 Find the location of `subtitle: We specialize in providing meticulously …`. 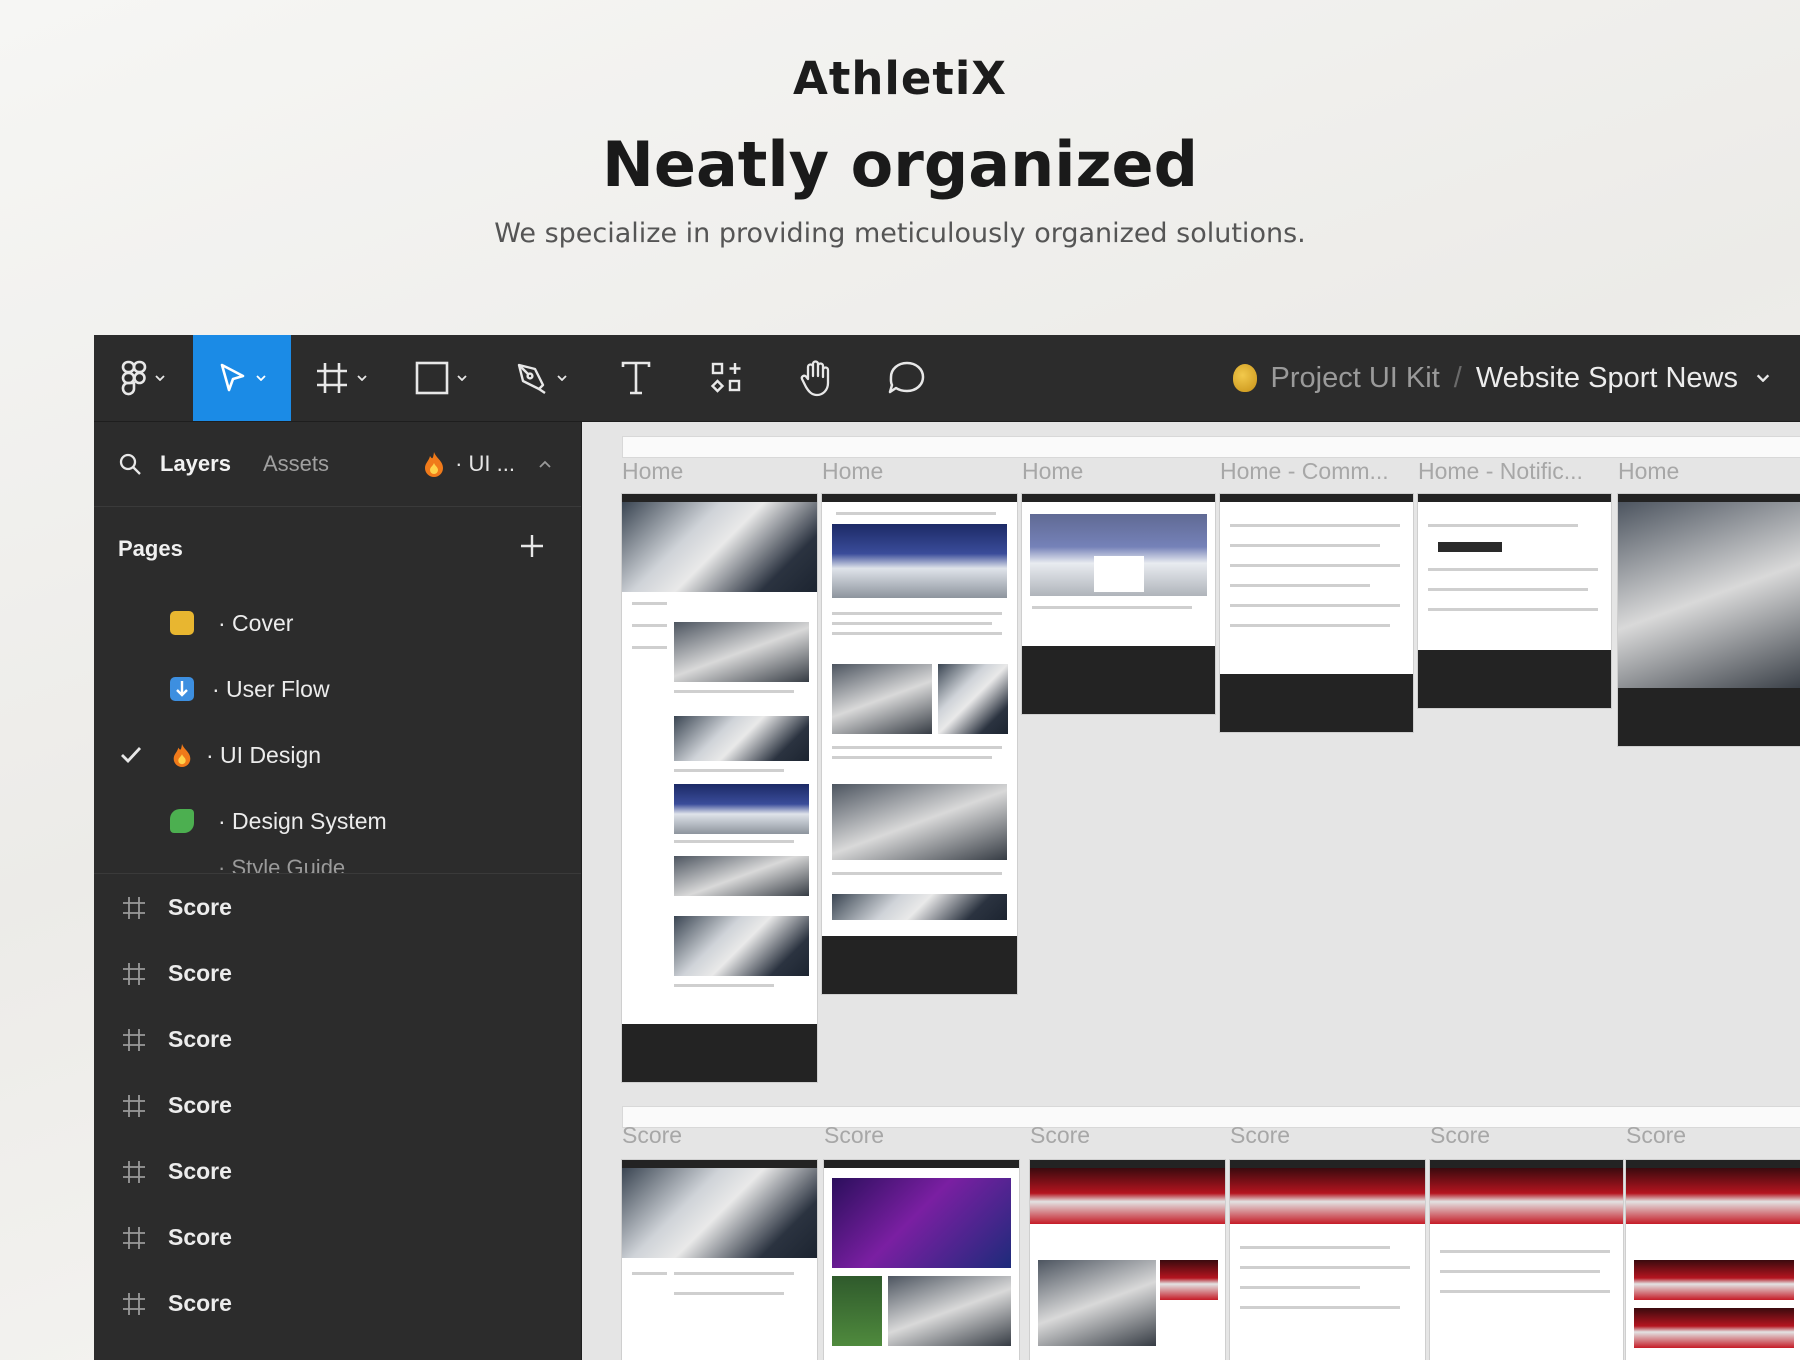

subtitle: We specialize in providing meticulously … is located at coordinates (900, 233).